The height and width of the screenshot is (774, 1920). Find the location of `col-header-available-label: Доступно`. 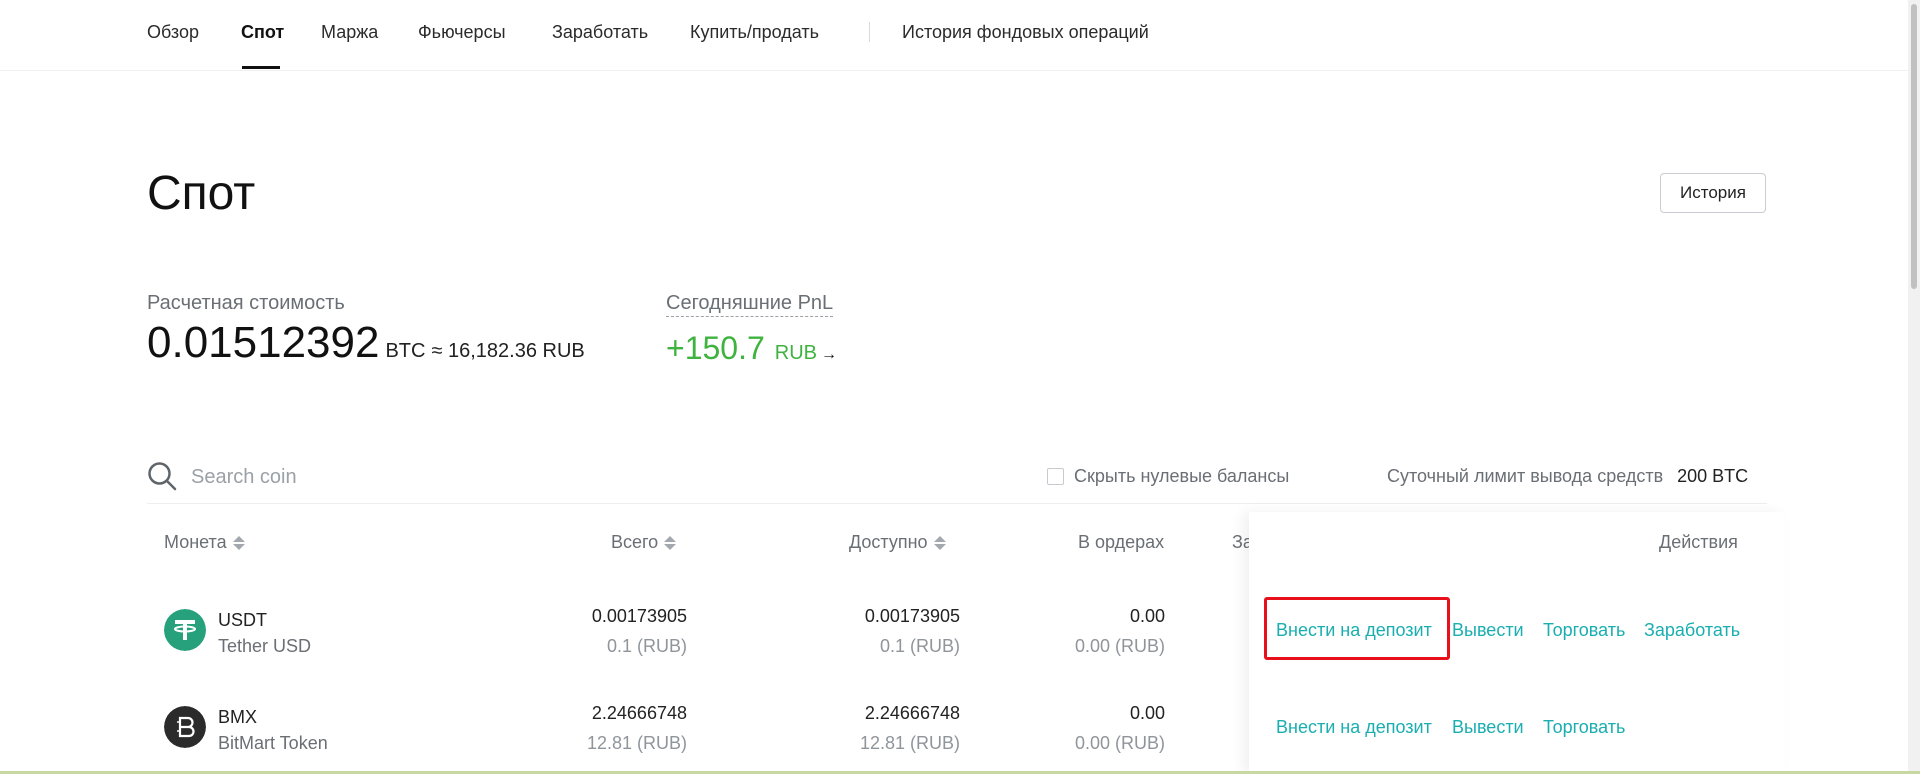

col-header-available-label: Доступно is located at coordinates (888, 542).